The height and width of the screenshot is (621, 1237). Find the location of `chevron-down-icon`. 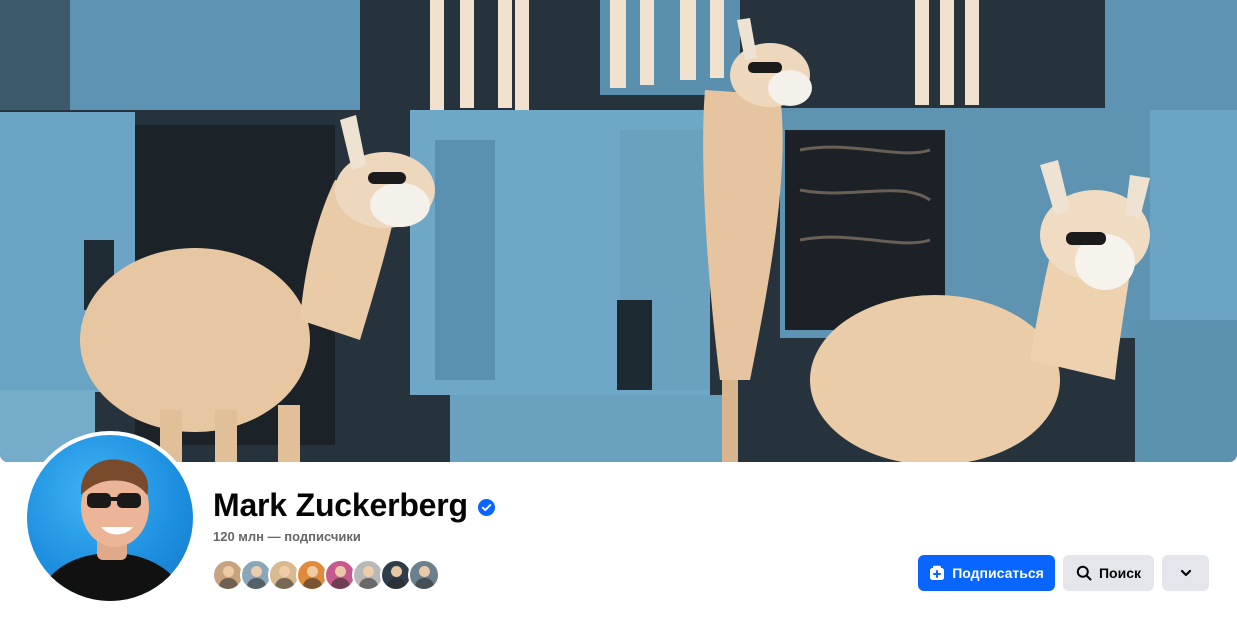

chevron-down-icon is located at coordinates (1186, 573).